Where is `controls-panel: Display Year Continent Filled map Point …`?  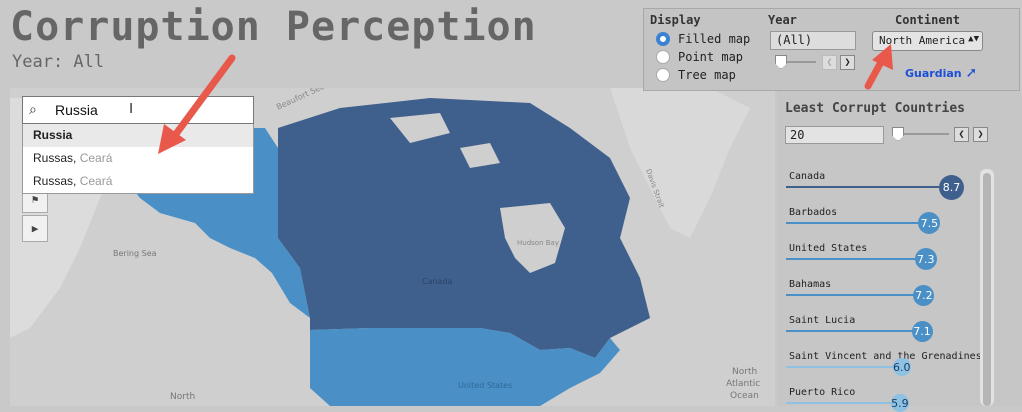
controls-panel: Display Year Continent Filled map Point … is located at coordinates (831, 49).